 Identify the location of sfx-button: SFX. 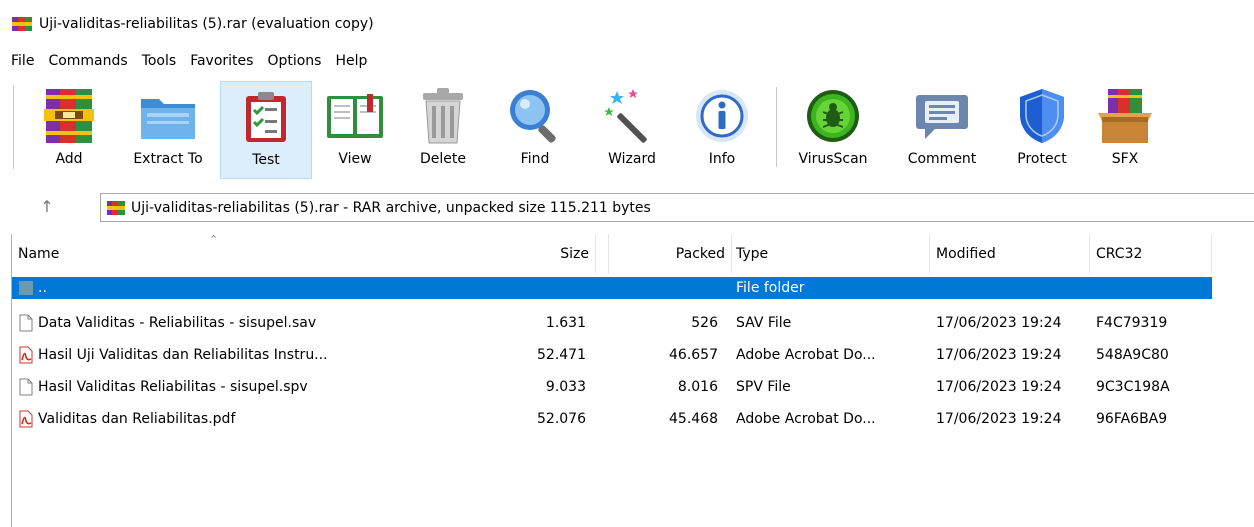
(1125, 130).